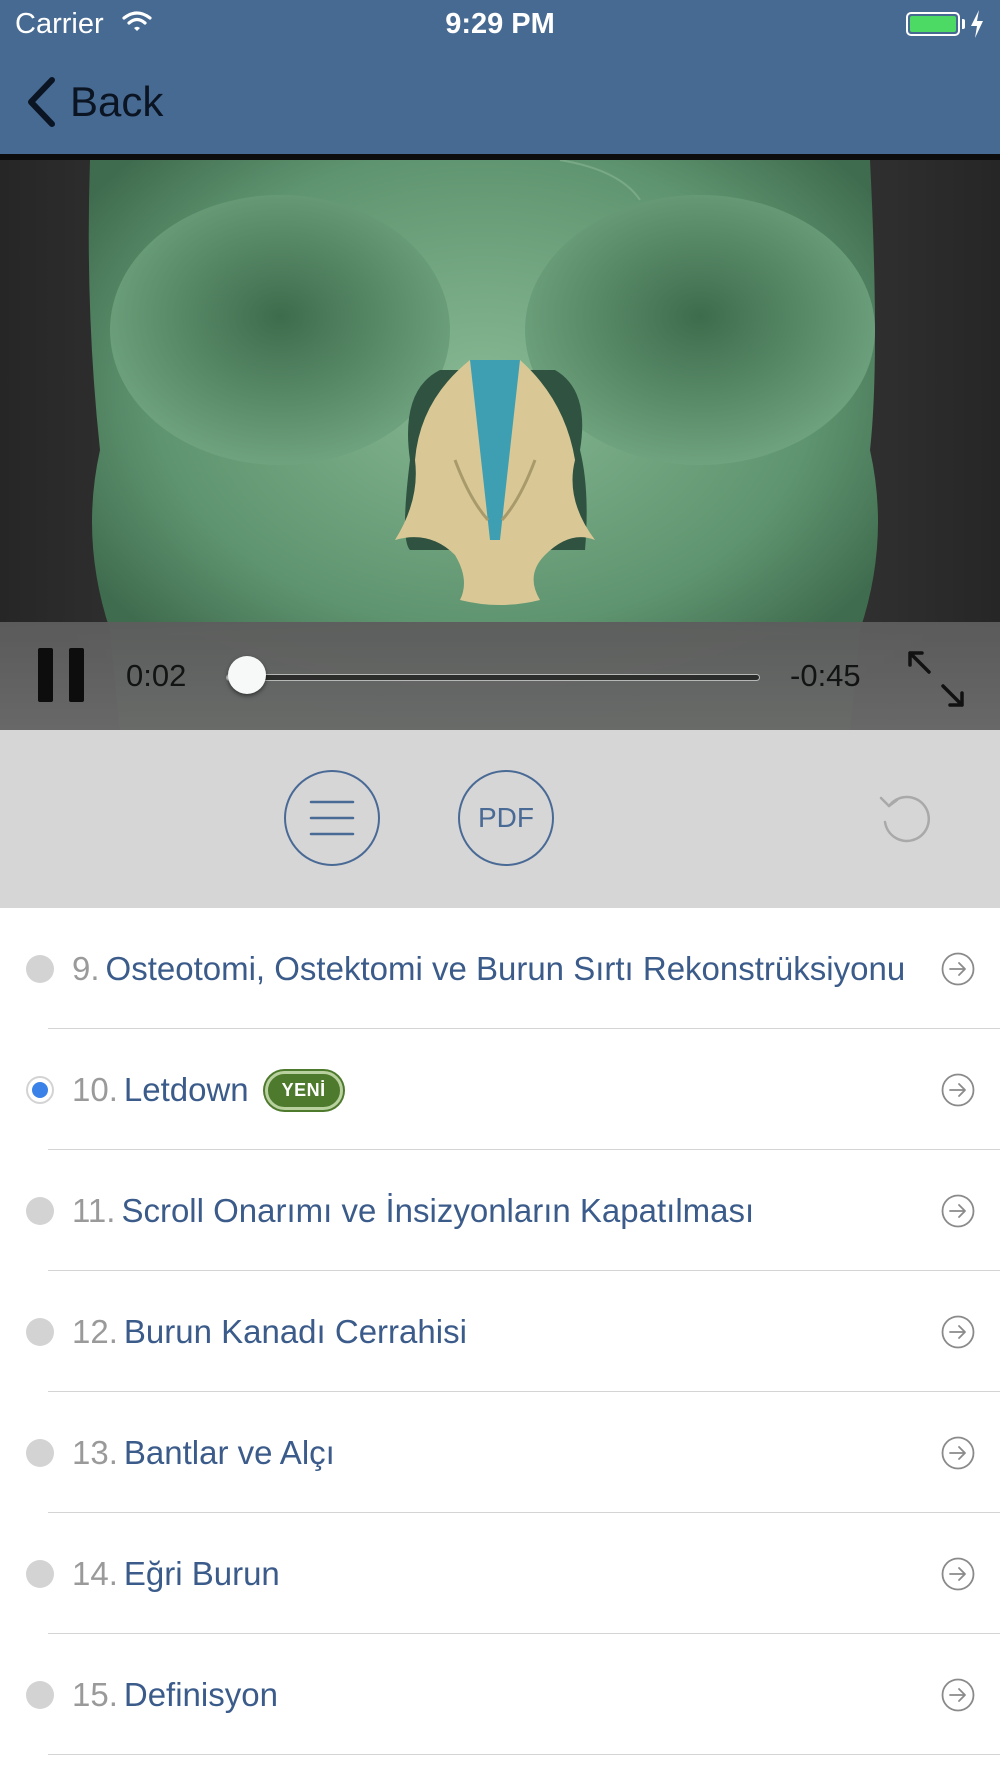 Image resolution: width=1000 pixels, height=1778 pixels. I want to click on lesson-text: 12. Burun Kanadı Cerrahisi, so click(269, 1332).